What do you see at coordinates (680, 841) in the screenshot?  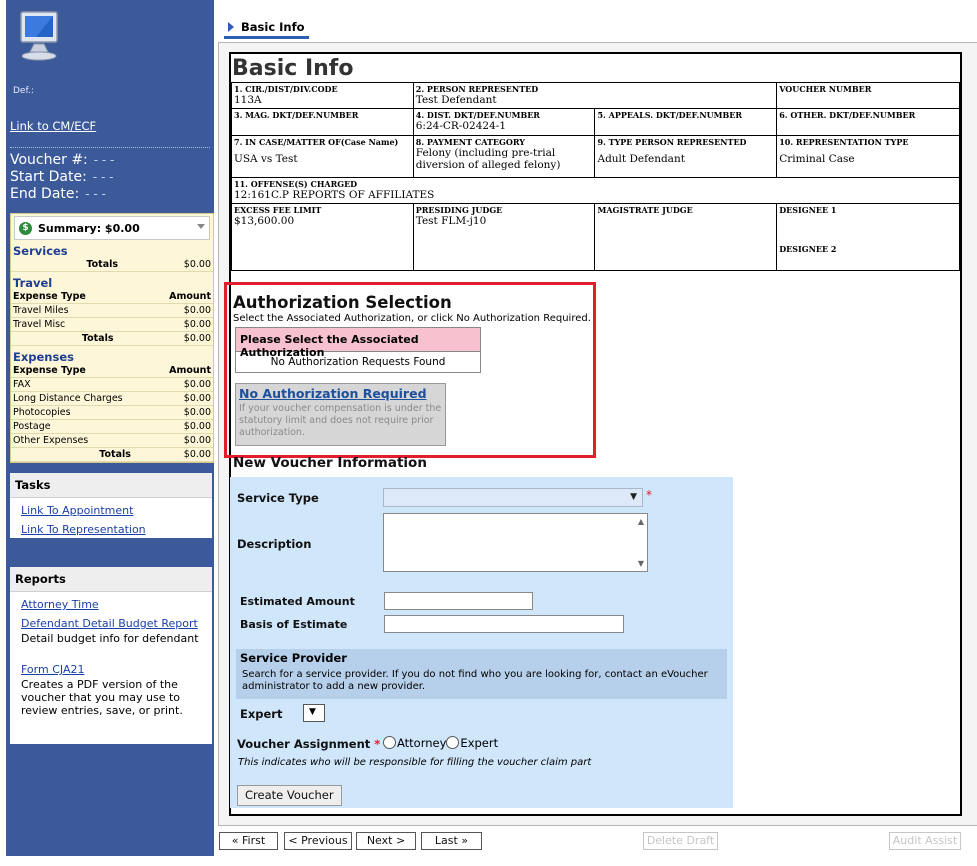 I see `delete-draft-button: Delete Draft` at bounding box center [680, 841].